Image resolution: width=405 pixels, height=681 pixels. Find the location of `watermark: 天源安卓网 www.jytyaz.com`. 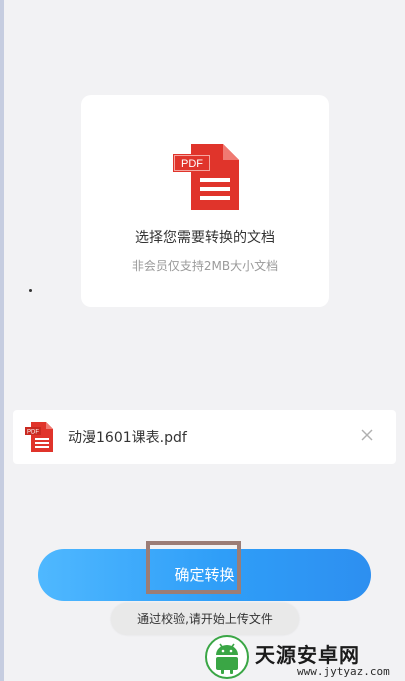

watermark: 天源安卓网 www.jytyaz.com is located at coordinates (305, 657).